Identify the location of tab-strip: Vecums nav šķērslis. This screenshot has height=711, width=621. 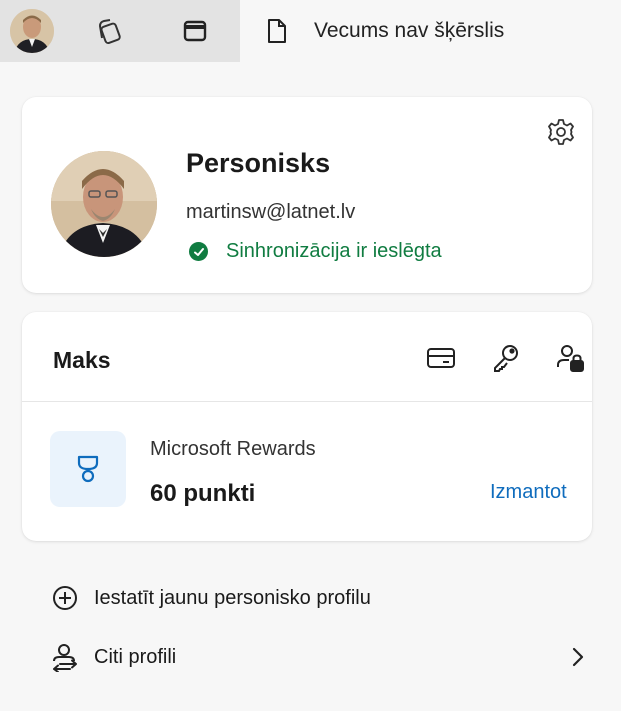
(310, 31).